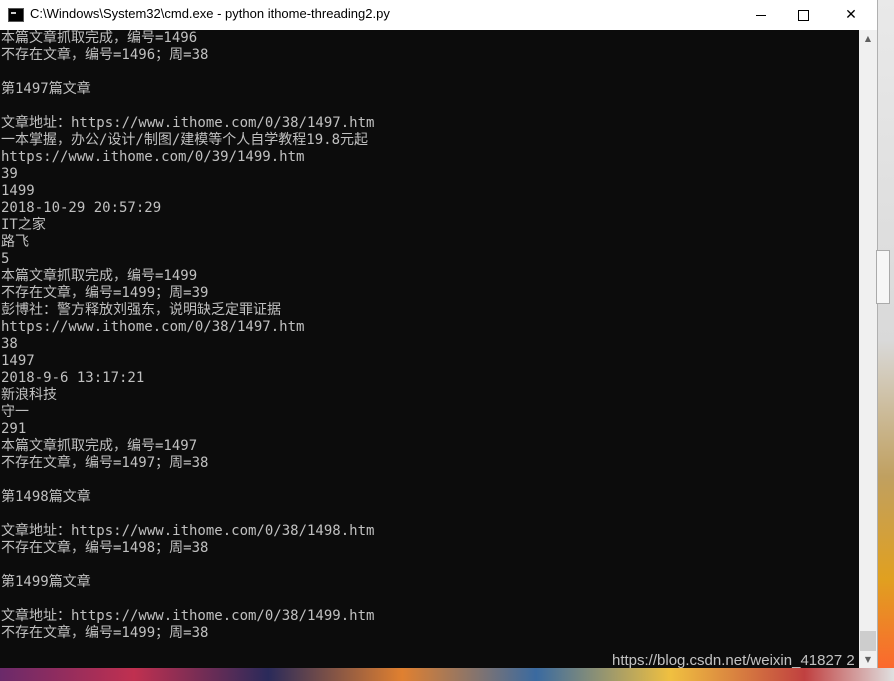  What do you see at coordinates (73, 378) in the screenshot?
I see `console-line: 2018-9-6 13:17:21` at bounding box center [73, 378].